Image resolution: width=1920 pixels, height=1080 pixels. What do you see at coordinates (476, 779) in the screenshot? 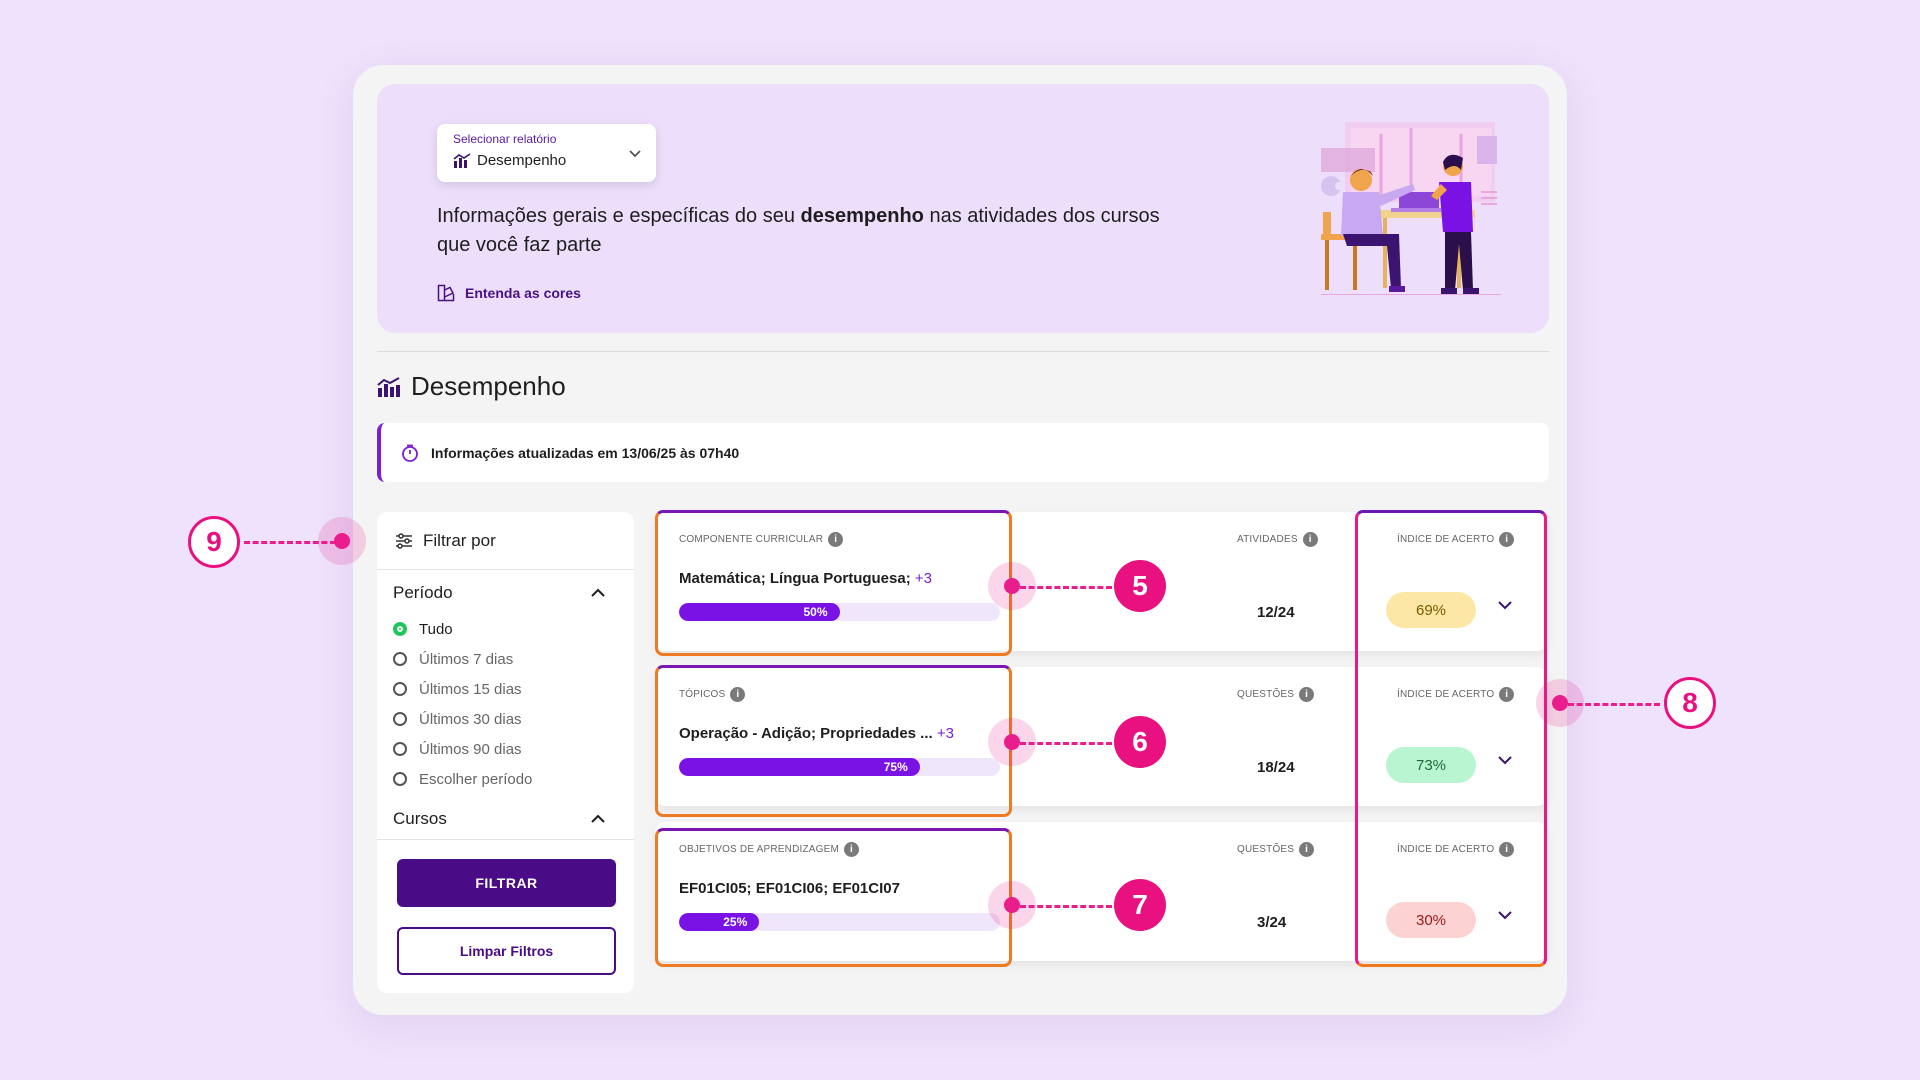
I see `period-option-label: Escolher período` at bounding box center [476, 779].